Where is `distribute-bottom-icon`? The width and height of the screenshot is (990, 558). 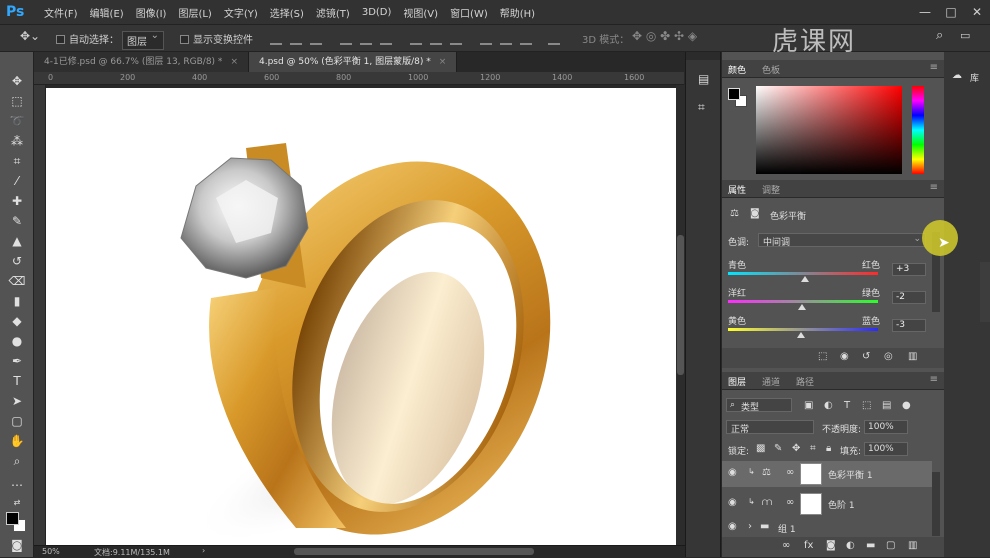
distribute-bottom-icon is located at coordinates (456, 39).